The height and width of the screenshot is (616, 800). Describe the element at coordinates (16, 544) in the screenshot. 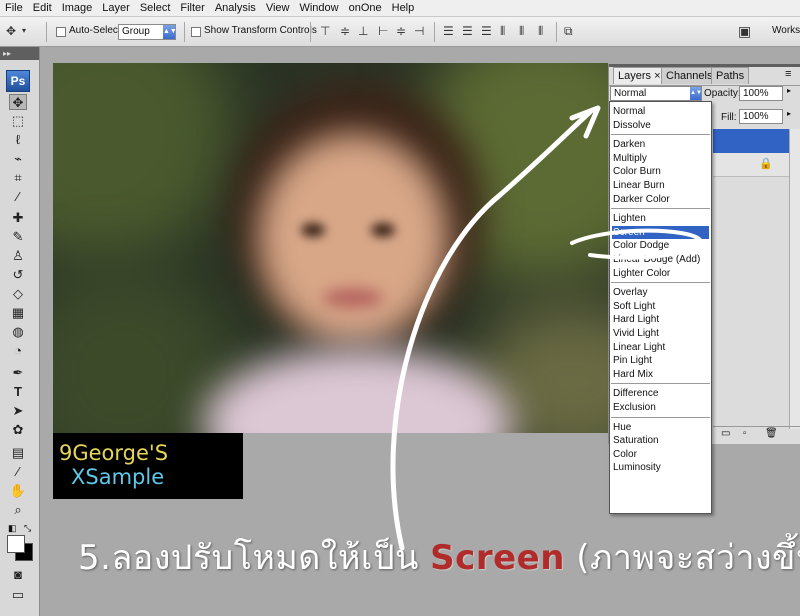

I see `foreground-color-swatch` at that location.